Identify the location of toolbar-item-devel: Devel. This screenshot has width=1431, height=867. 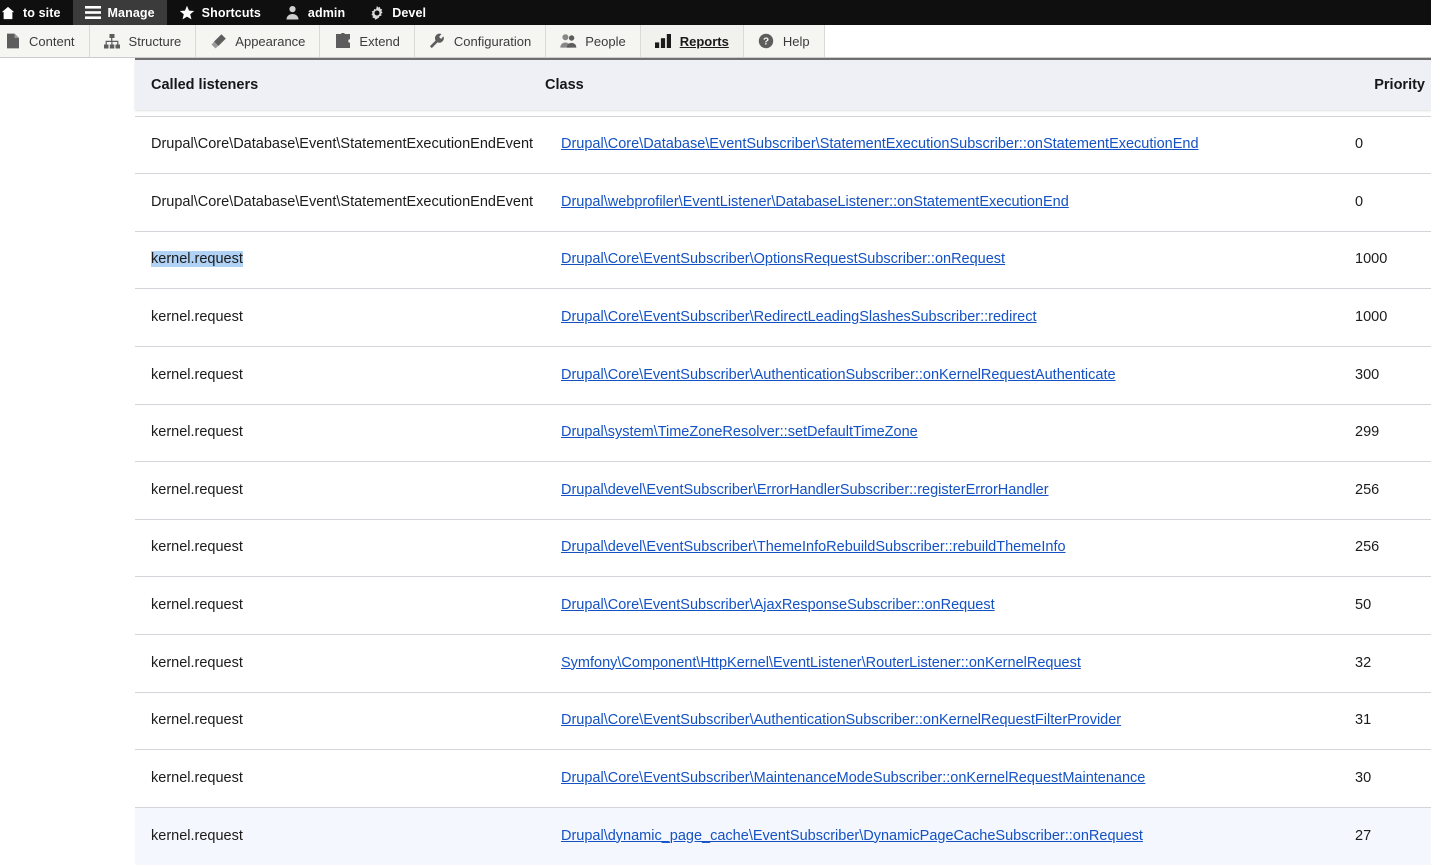
(397, 12).